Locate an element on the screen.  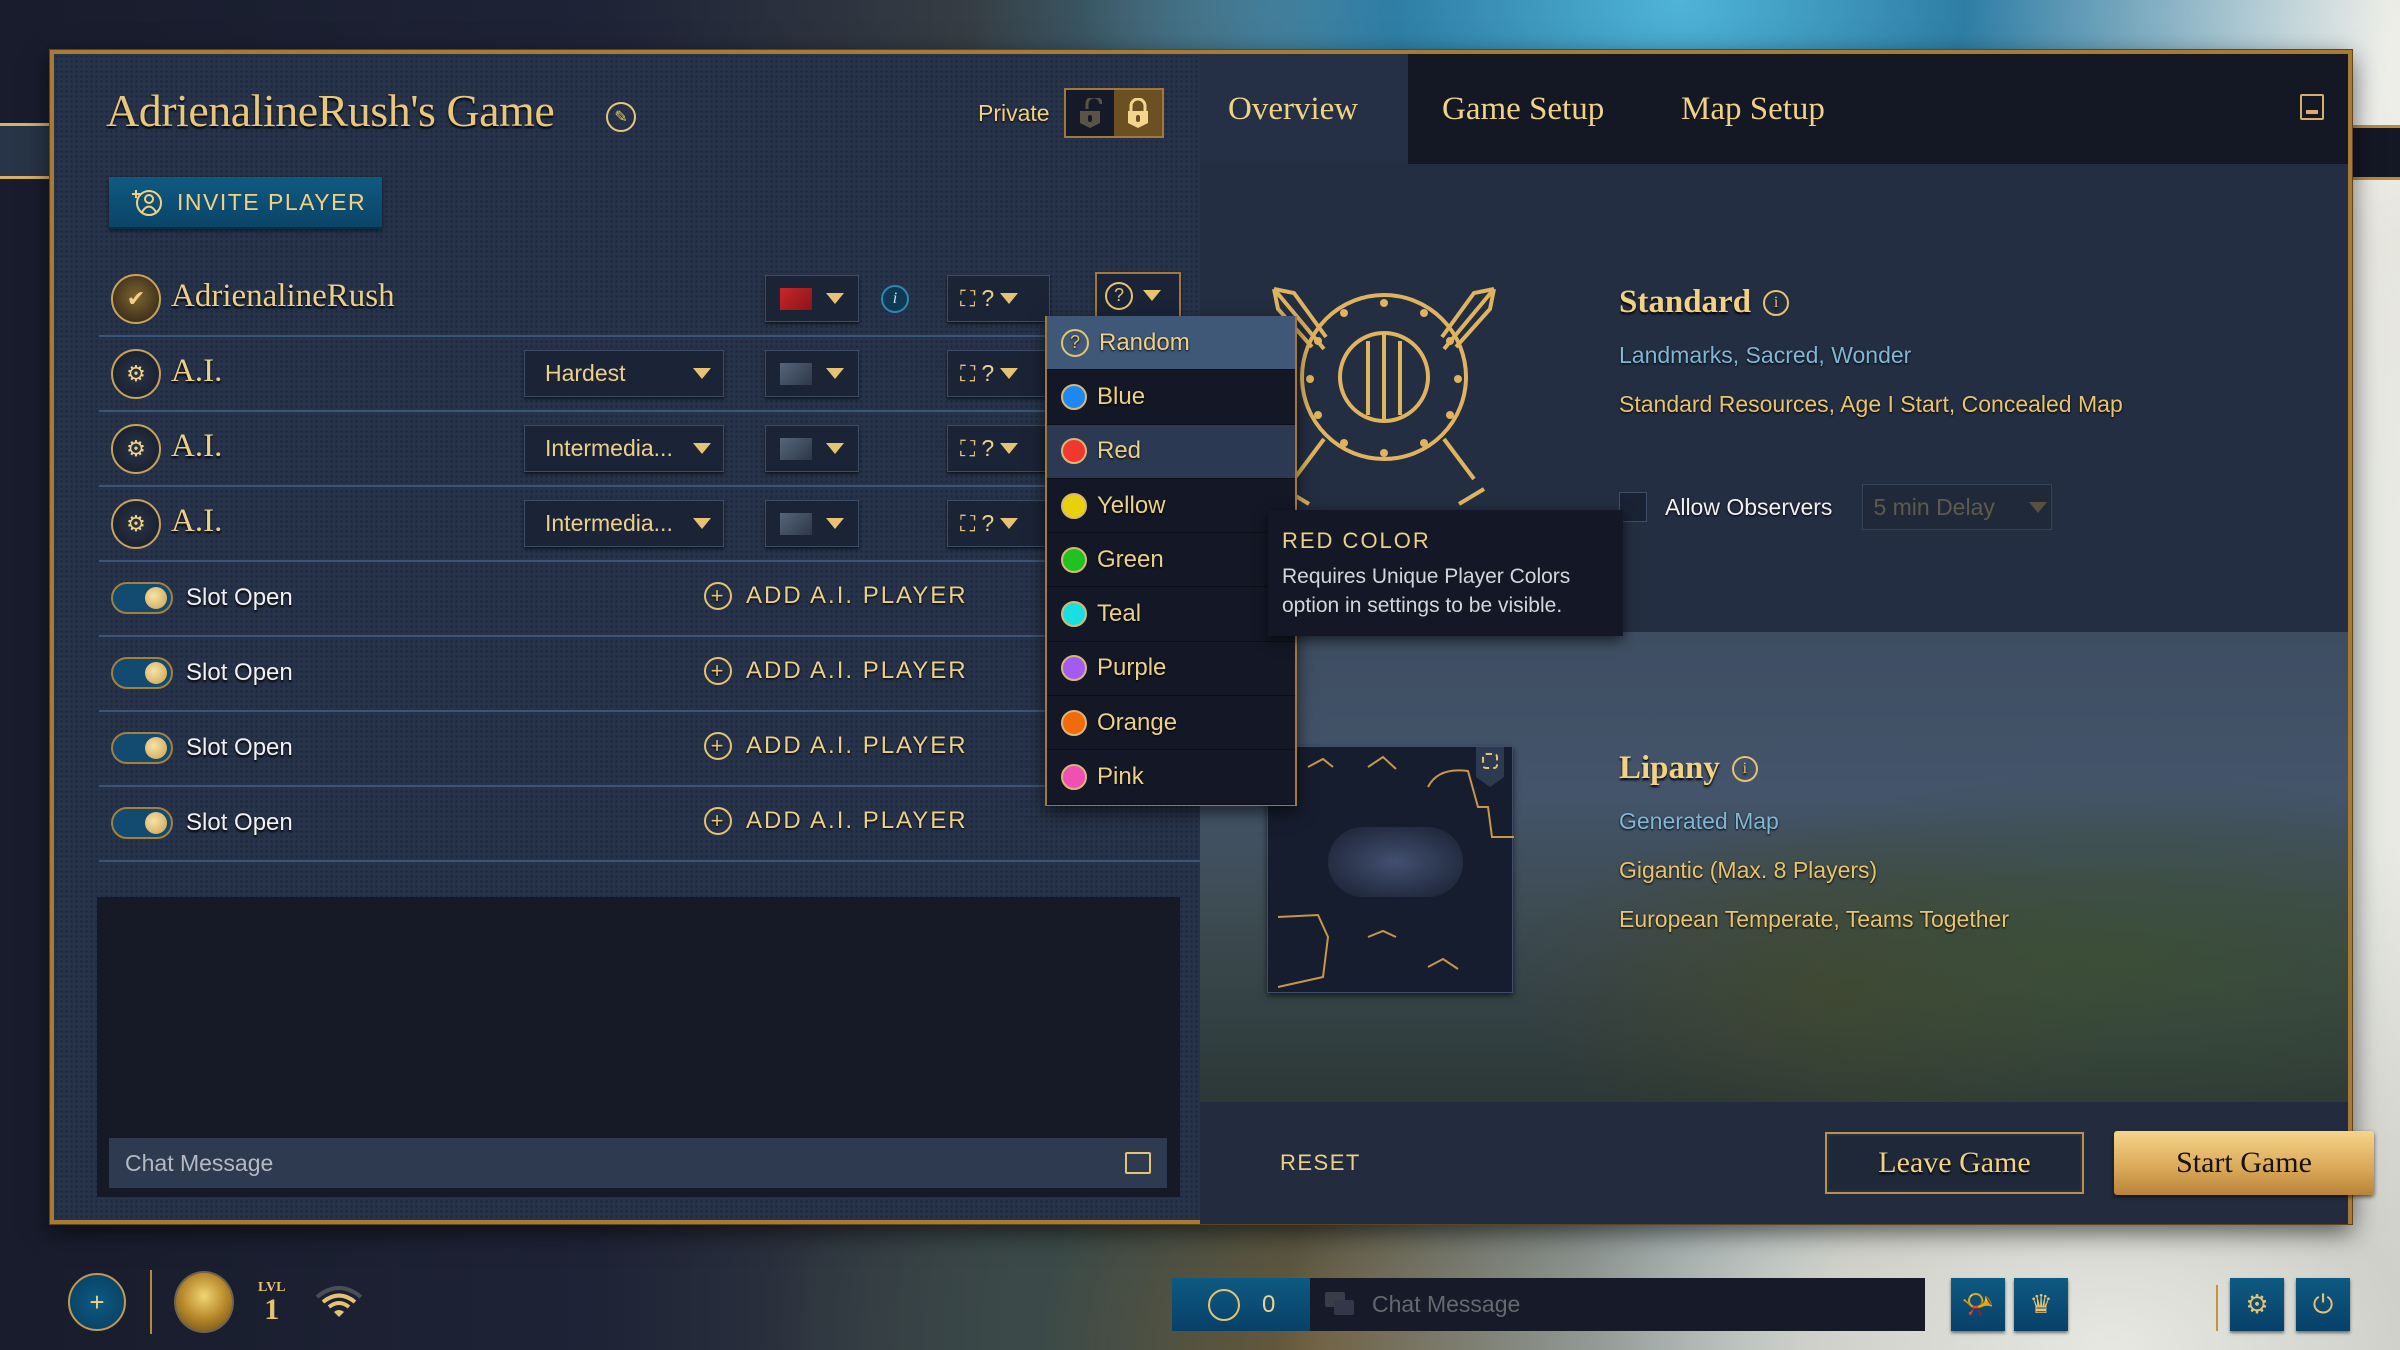
color-option-yellow: Yellow is located at coordinates (1171, 506).